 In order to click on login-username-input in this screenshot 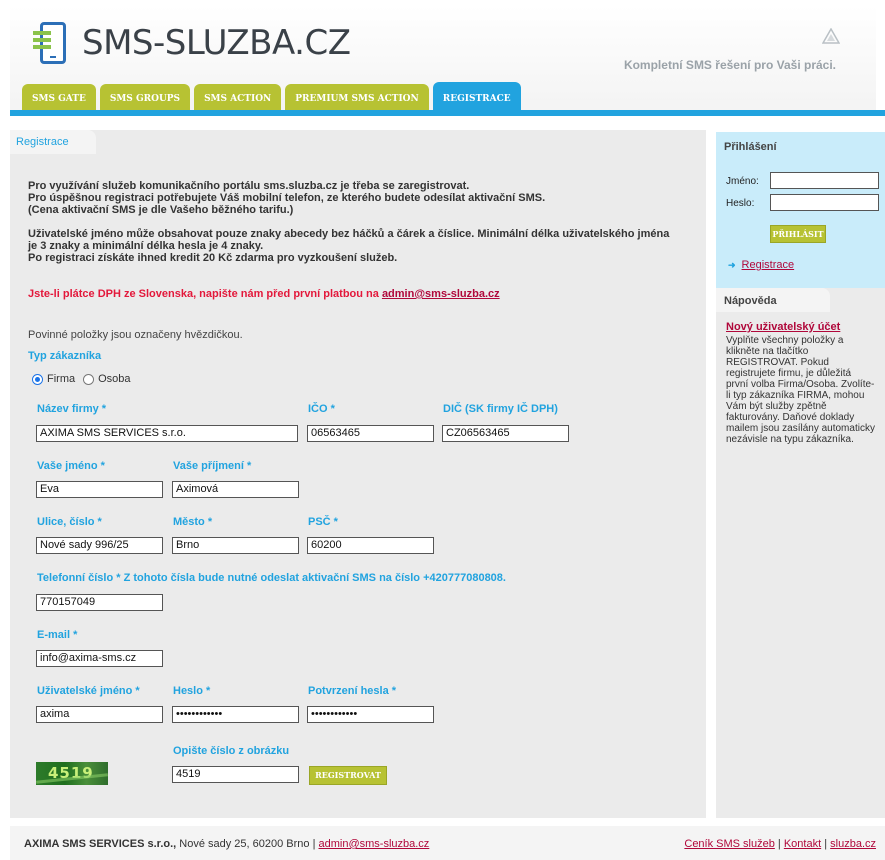, I will do `click(824, 180)`.